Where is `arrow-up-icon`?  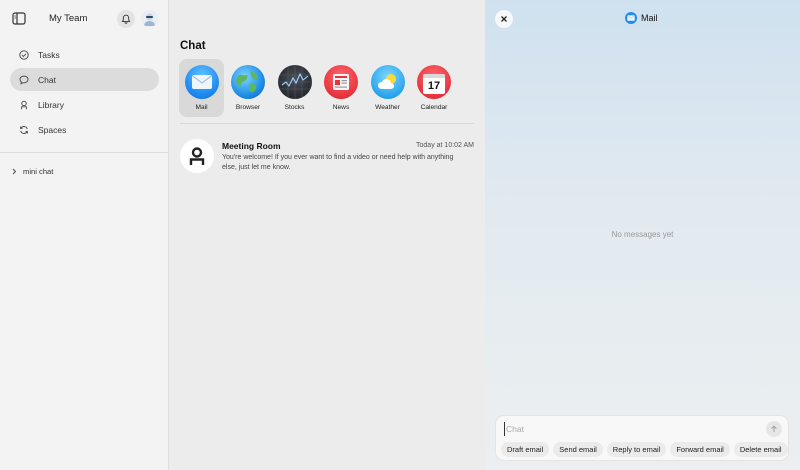 arrow-up-icon is located at coordinates (774, 428).